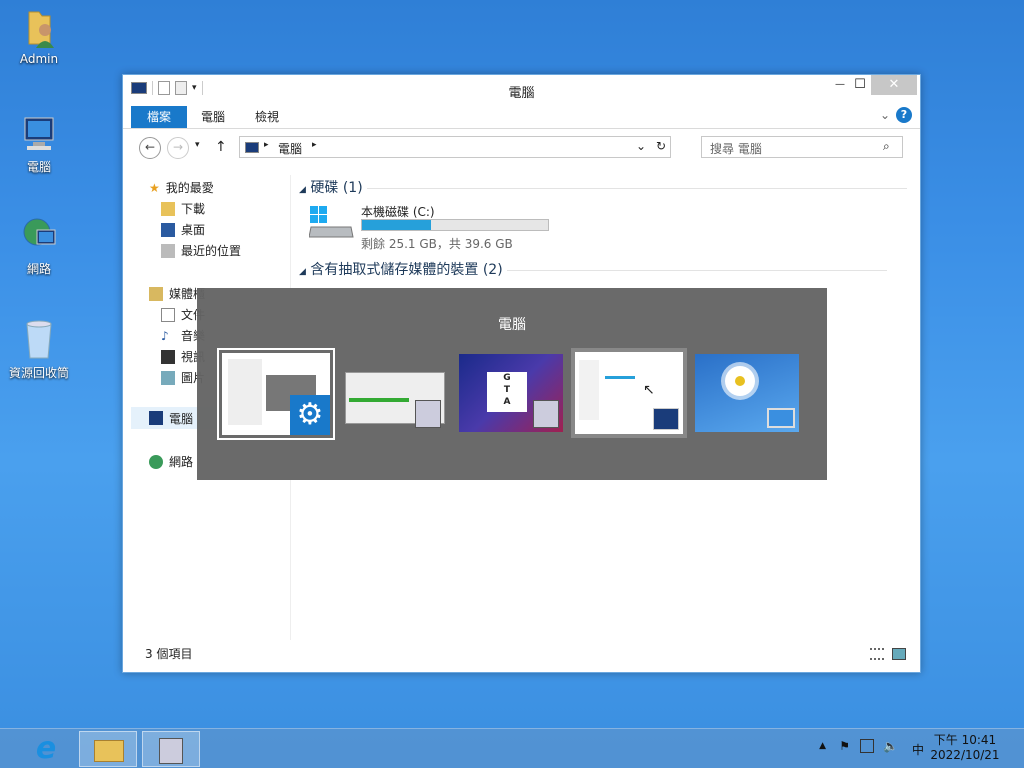 This screenshot has width=1024, height=768. What do you see at coordinates (168, 250) in the screenshot?
I see `recent-places-icon` at bounding box center [168, 250].